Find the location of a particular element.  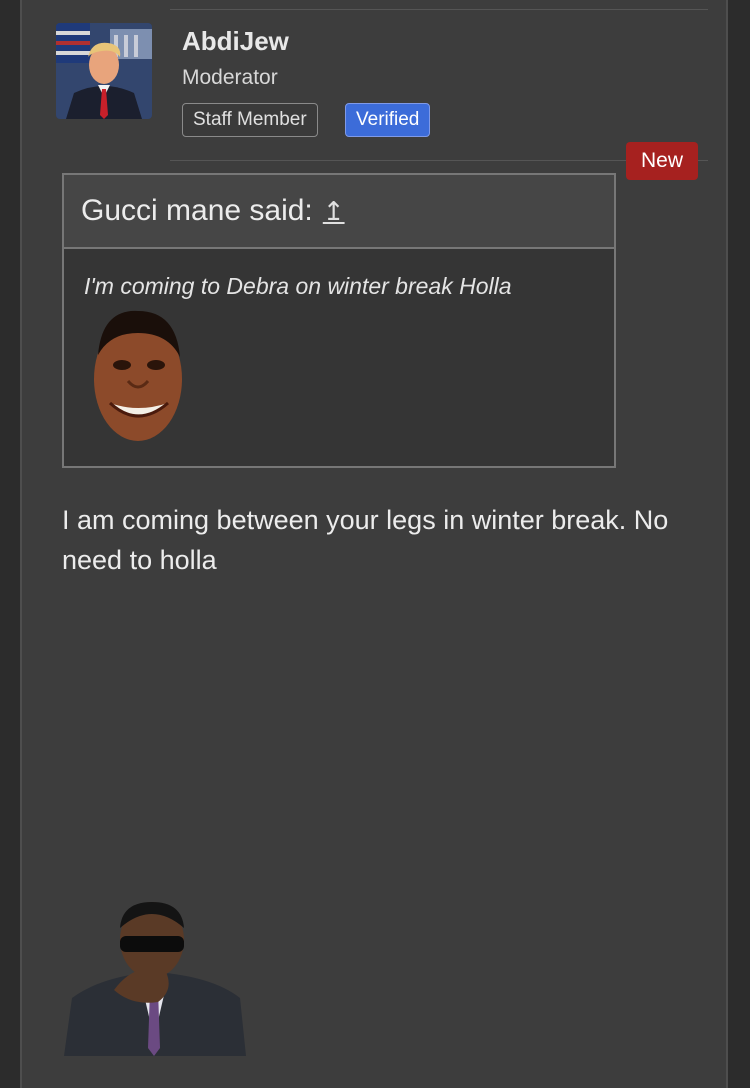

verified-badge: Verified is located at coordinates (388, 120).